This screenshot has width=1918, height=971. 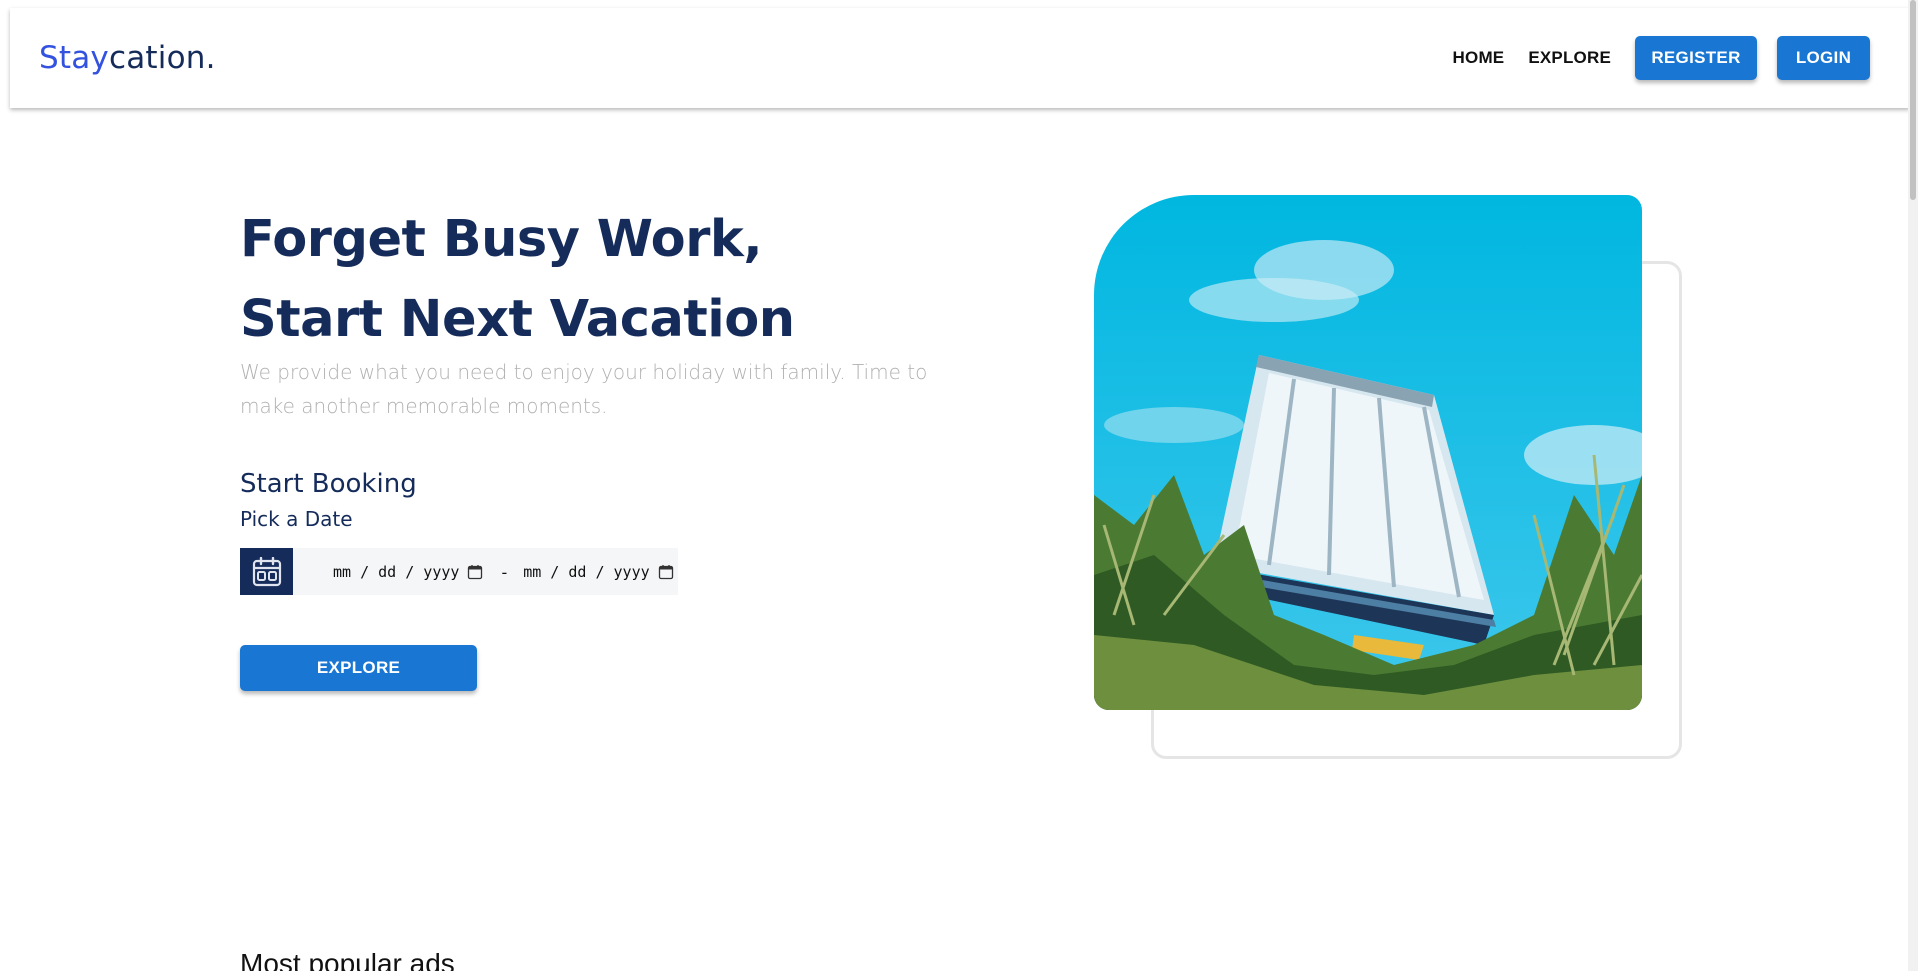 What do you see at coordinates (586, 571) in the screenshot?
I see `end-date-placeholder: mm / dd / yyyy` at bounding box center [586, 571].